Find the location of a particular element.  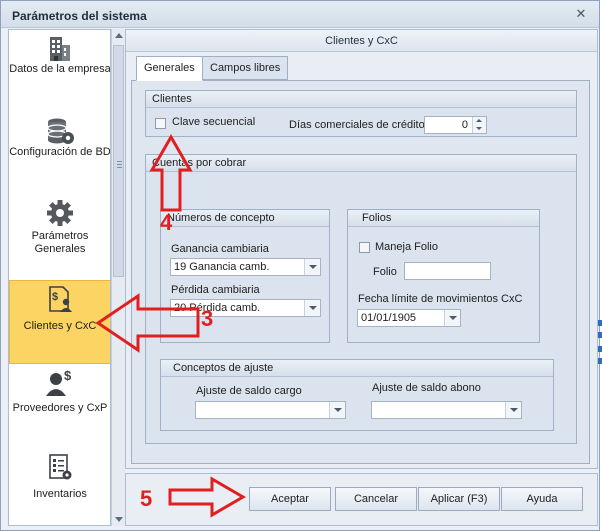

annotation-number-4: 4 is located at coordinates (166, 222).